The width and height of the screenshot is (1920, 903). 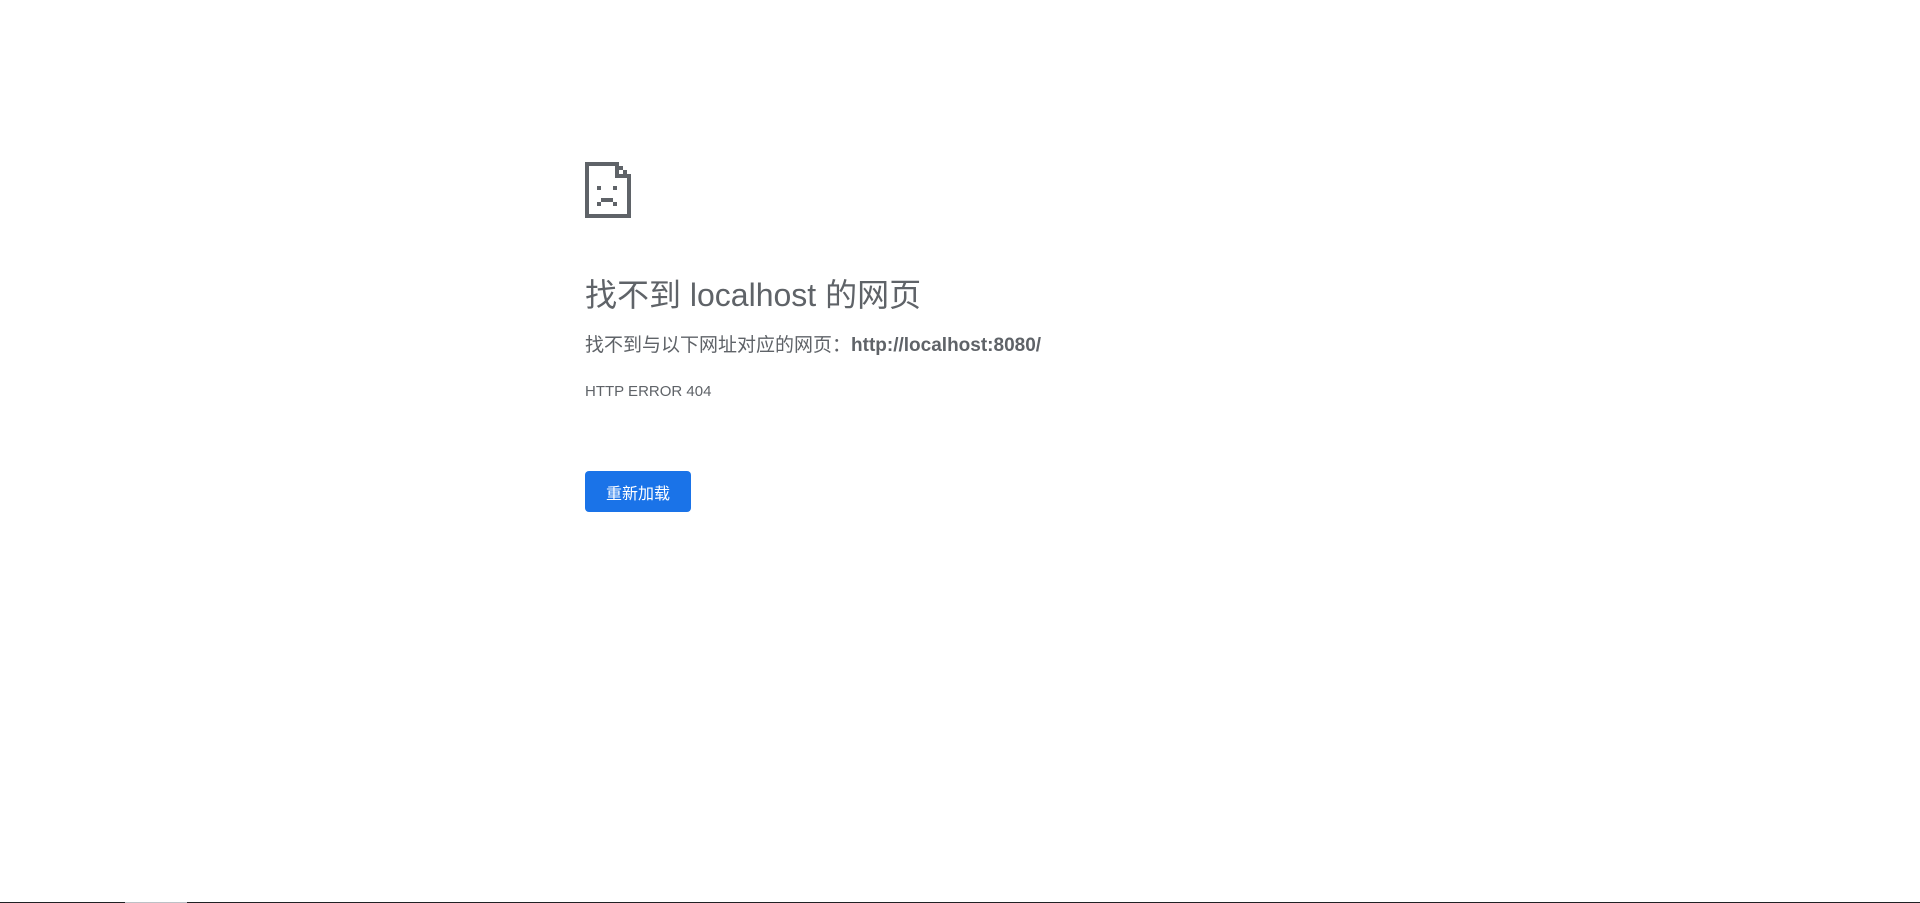 I want to click on error-description: 找不到与以下网址对应的网页：http://localhost:8080/, so click(x=813, y=346).